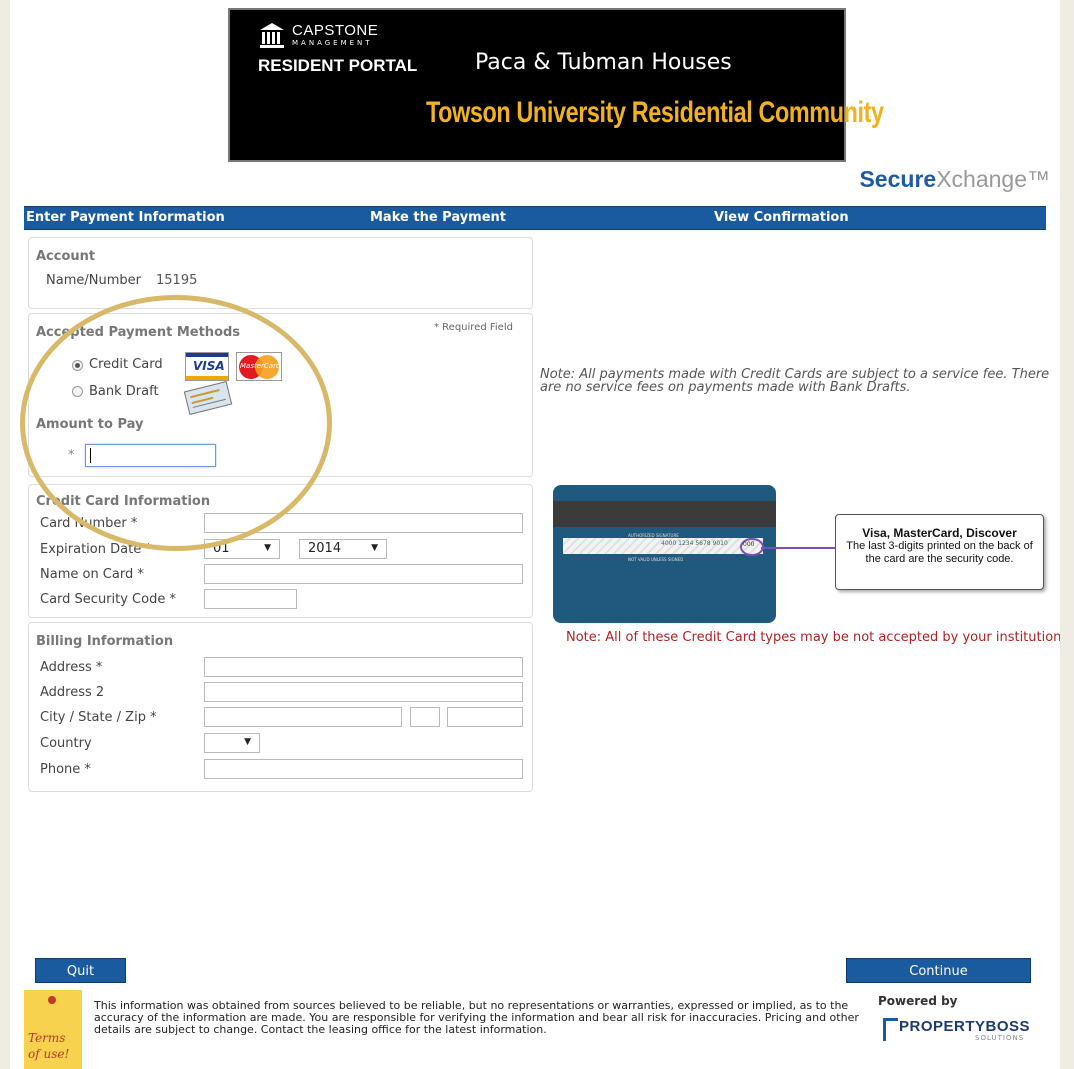 This screenshot has width=1074, height=1069. I want to click on account-title: Account, so click(66, 256).